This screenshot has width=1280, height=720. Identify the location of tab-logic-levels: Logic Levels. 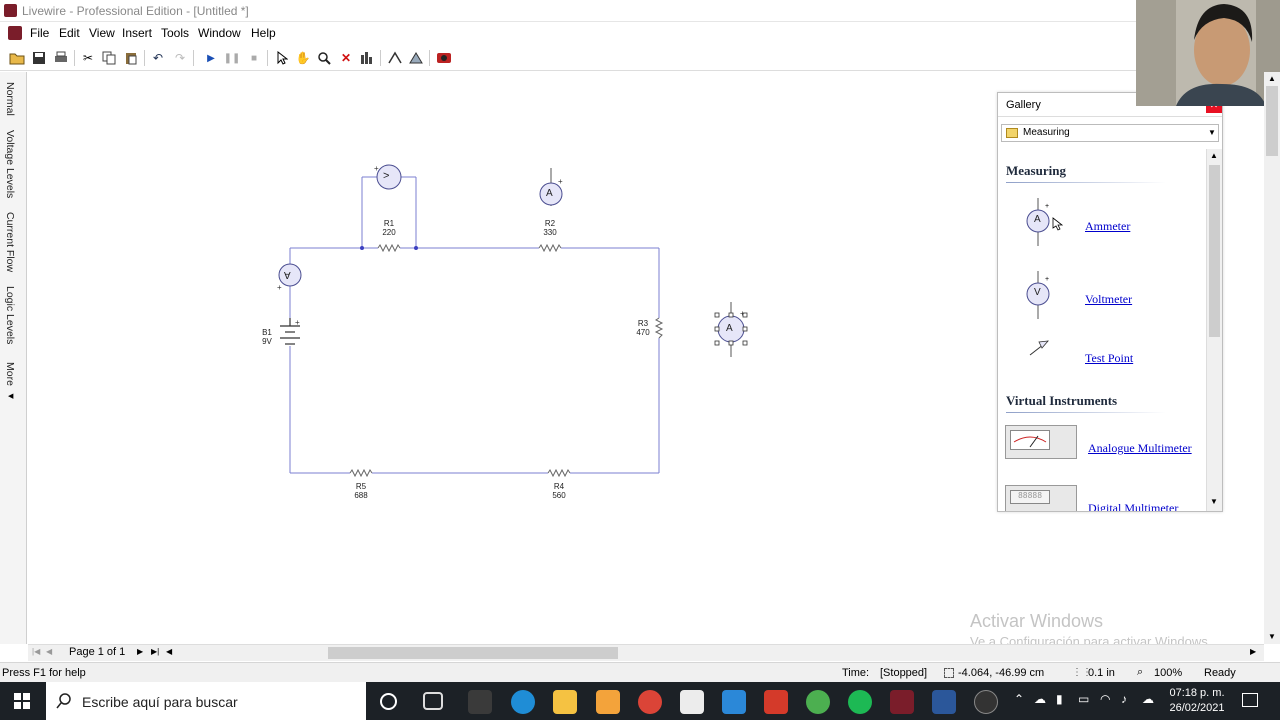
(10, 315).